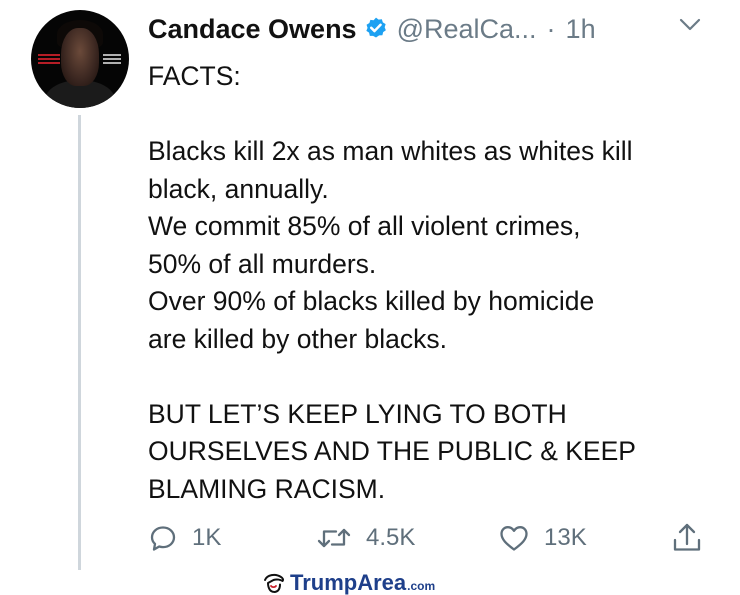 The height and width of the screenshot is (595, 740). I want to click on site-watermark: TrumpArea .com, so click(348, 582).